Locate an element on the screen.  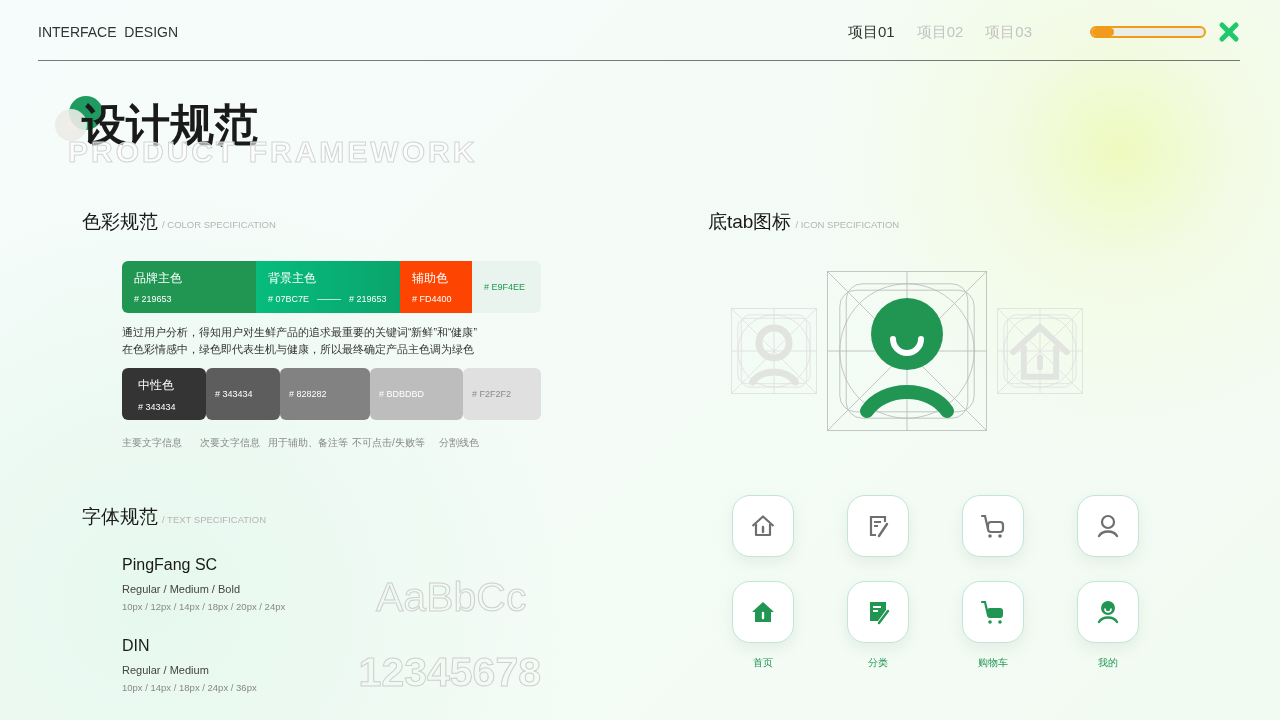
section-subtitle: / ICON SPECIFICATION is located at coordinates (847, 224).